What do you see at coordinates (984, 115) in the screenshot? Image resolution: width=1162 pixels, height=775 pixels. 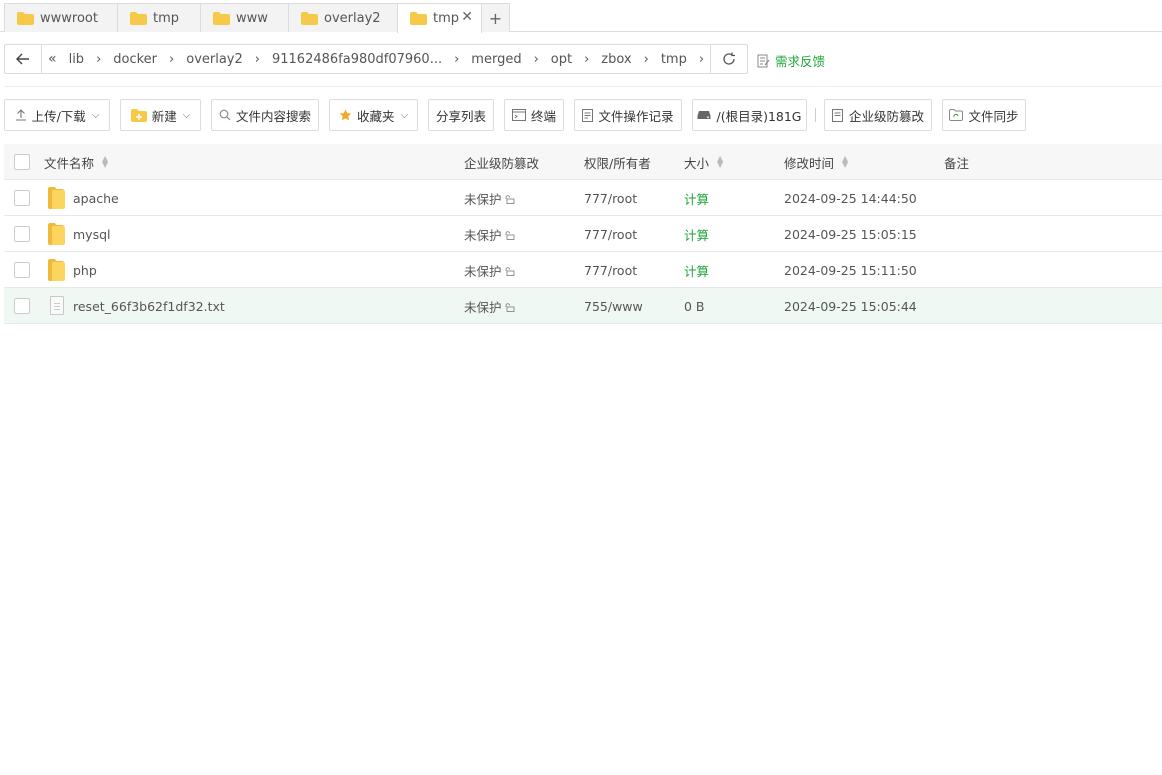 I see `file-sync-button: 文件同步` at bounding box center [984, 115].